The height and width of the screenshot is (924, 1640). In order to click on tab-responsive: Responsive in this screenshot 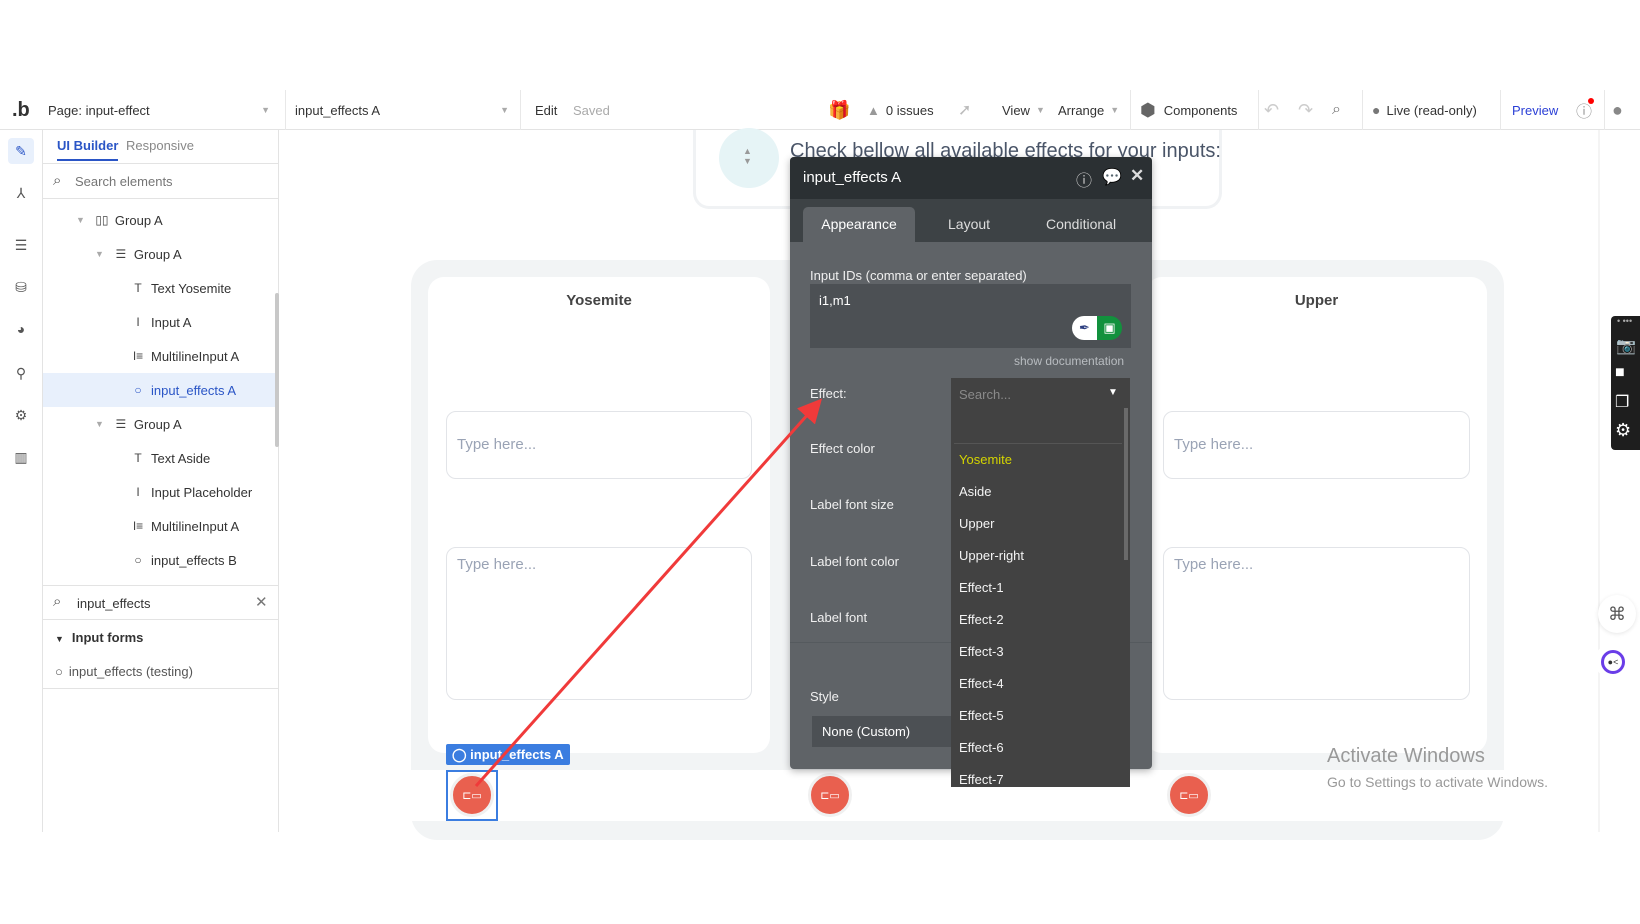, I will do `click(160, 145)`.